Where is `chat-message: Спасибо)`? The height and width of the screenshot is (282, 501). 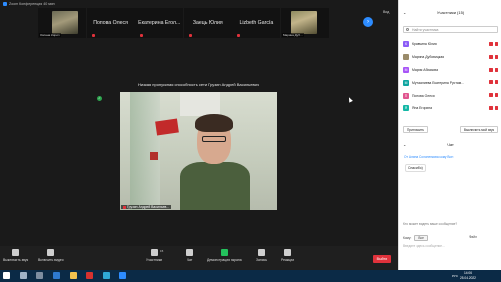
chat-message: Спасибо) is located at coordinates (415, 168).